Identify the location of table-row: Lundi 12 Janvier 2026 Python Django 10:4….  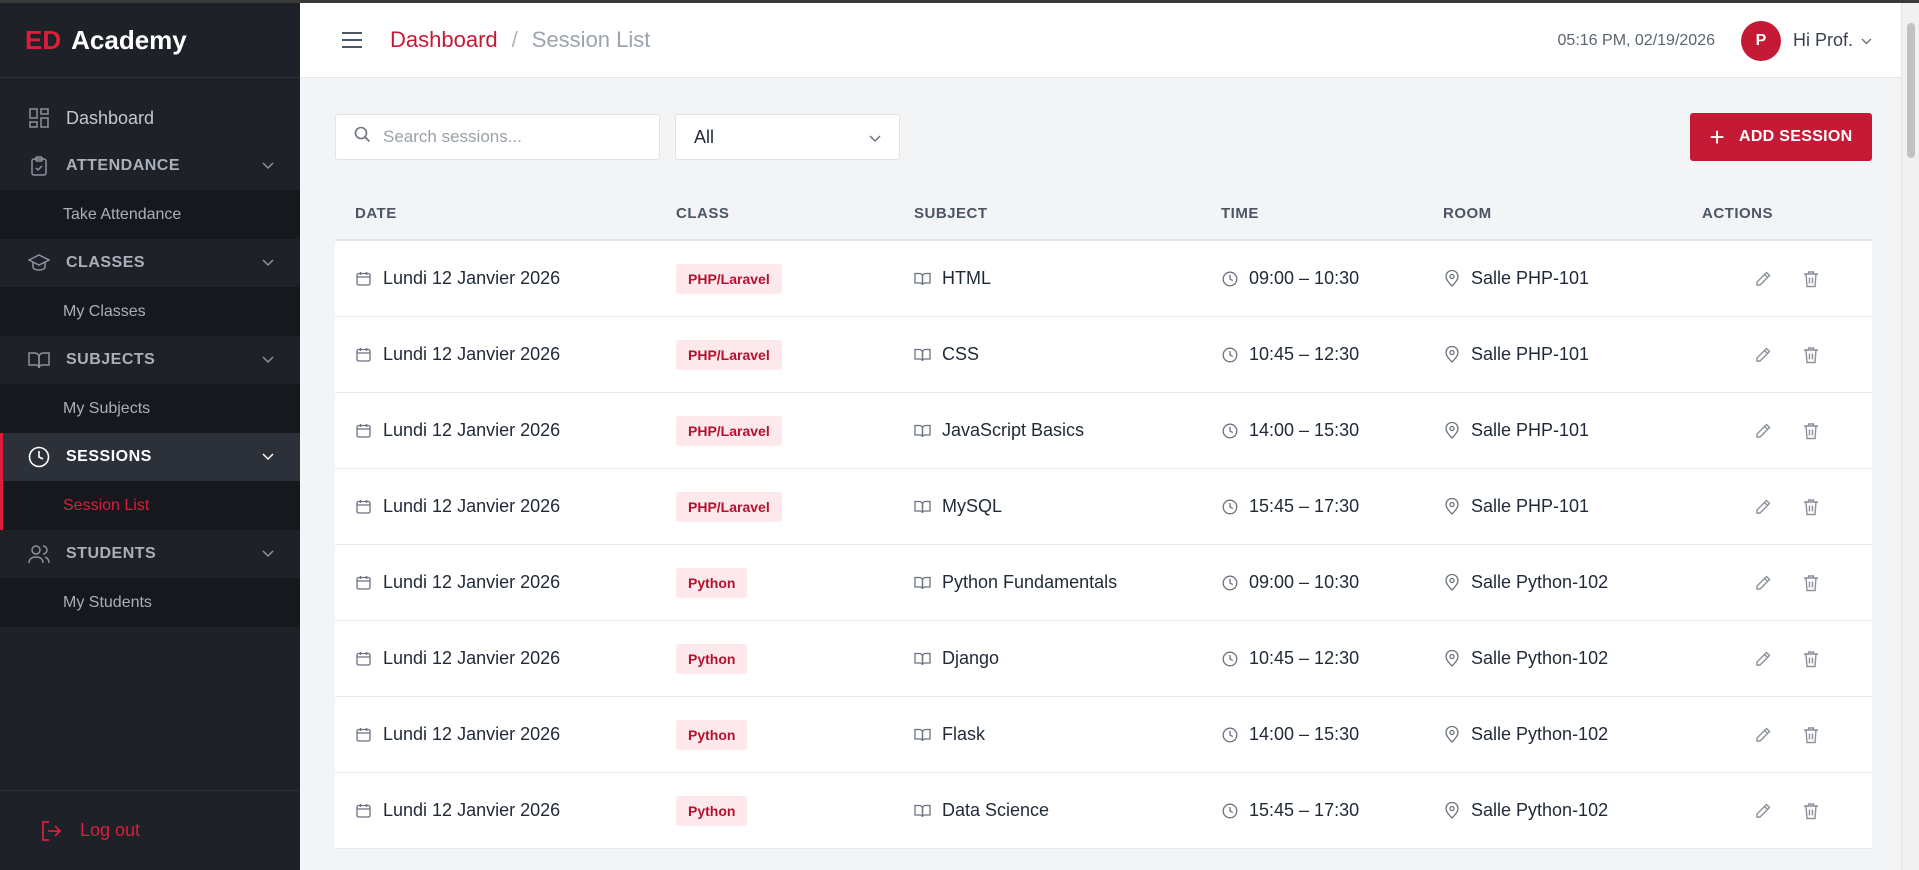
(1103, 659).